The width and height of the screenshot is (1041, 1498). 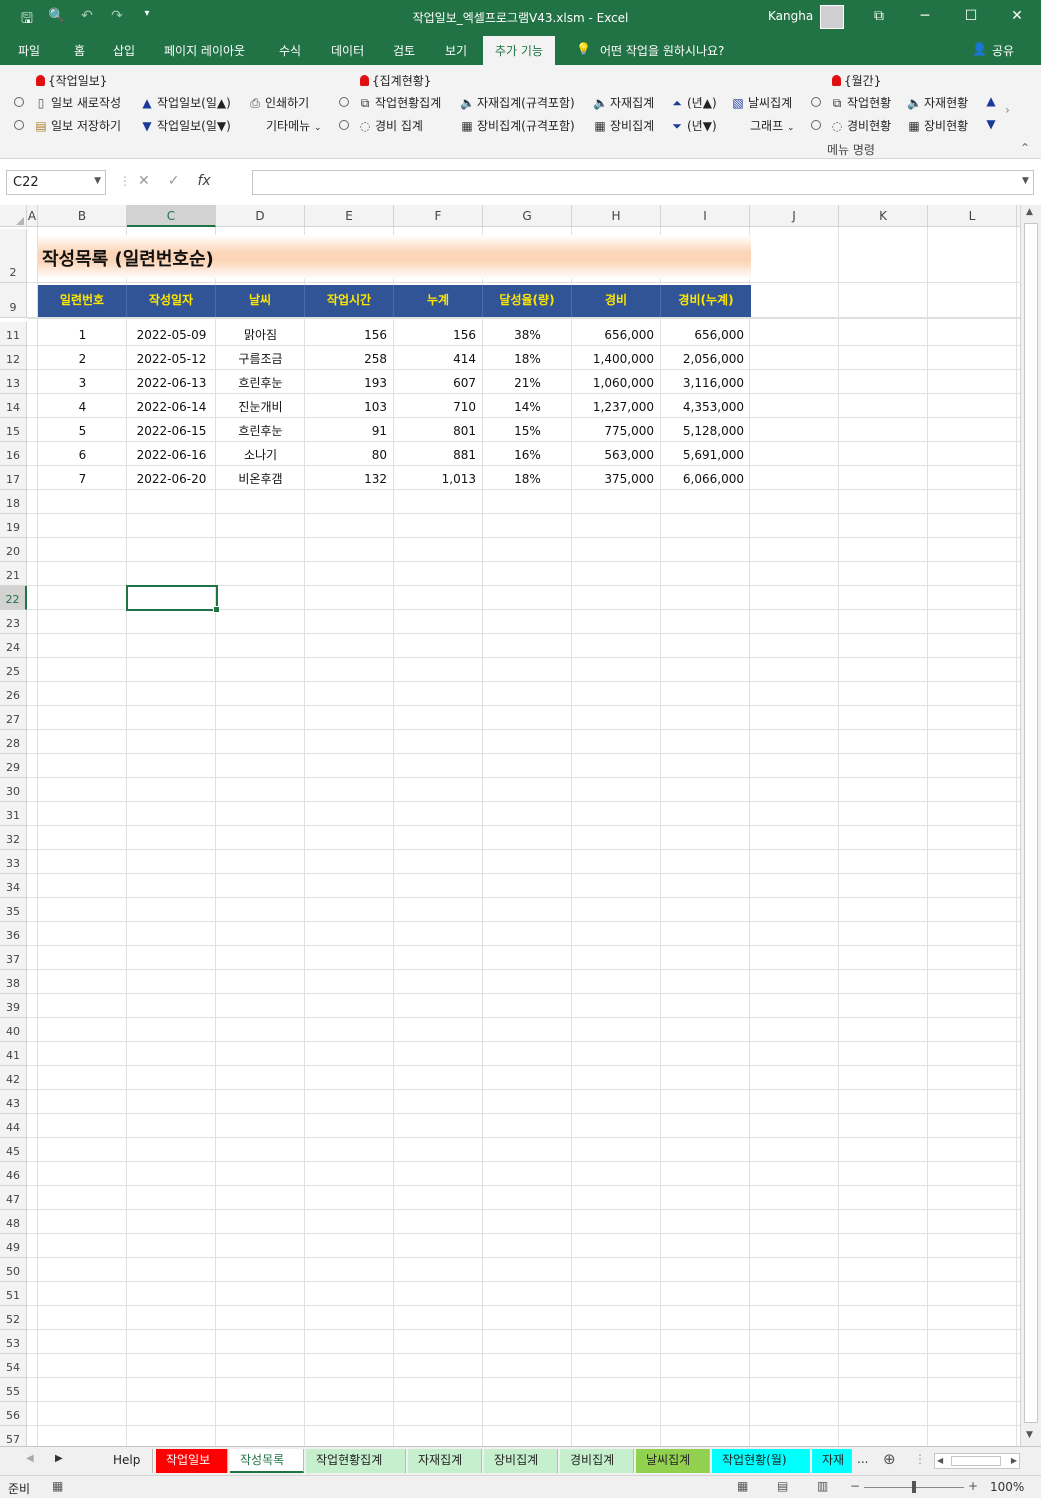 What do you see at coordinates (260, 334) in the screenshot?
I see `table-cell: 맑아짐` at bounding box center [260, 334].